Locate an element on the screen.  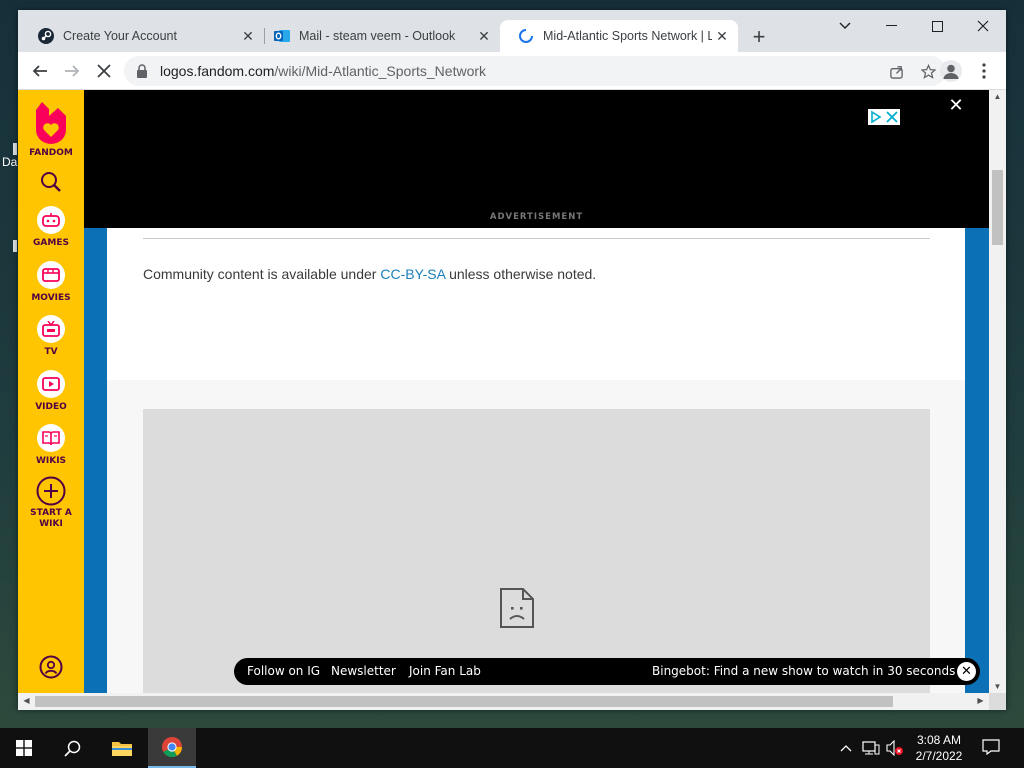
scroll-up-icon: ▲ is located at coordinates (997, 96).